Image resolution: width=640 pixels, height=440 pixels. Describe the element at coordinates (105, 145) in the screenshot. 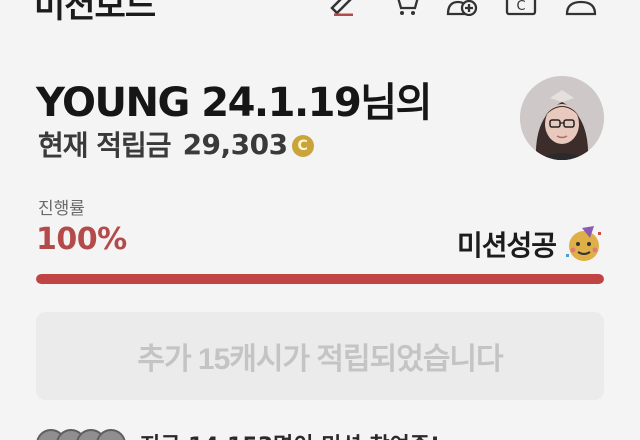

I see `balance-label: 현재 적립금` at that location.